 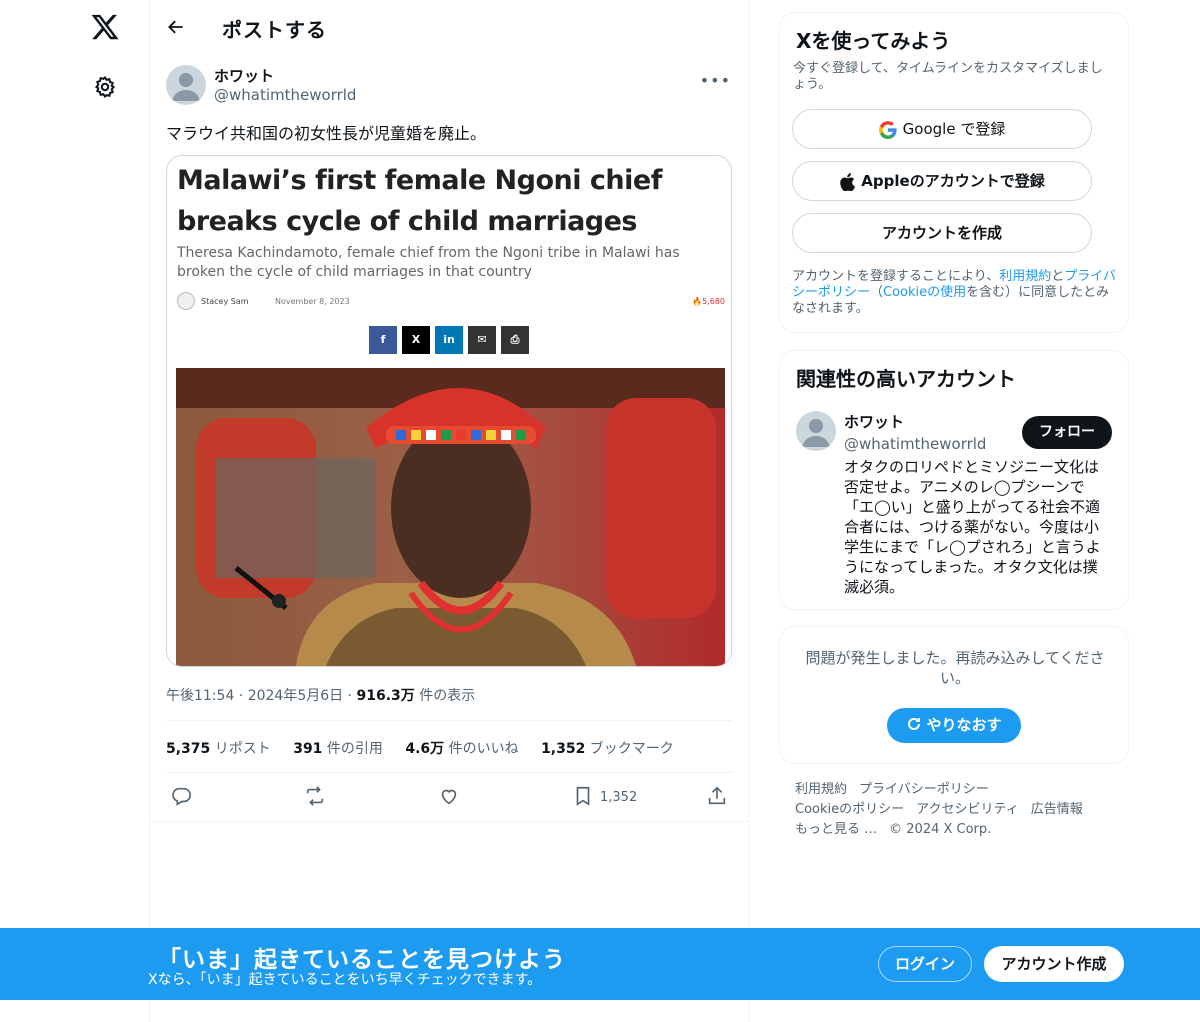 I want to click on gear-icon, so click(x=105, y=87).